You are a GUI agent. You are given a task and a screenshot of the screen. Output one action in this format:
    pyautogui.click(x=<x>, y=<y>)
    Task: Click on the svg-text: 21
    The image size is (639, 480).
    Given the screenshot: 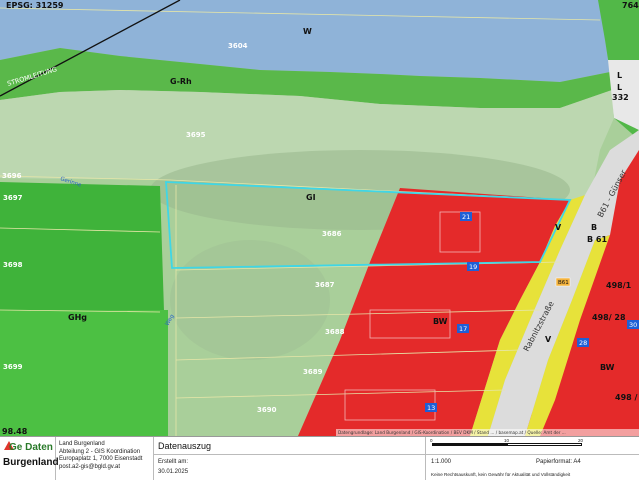 What is the action you would take?
    pyautogui.click(x=466, y=217)
    